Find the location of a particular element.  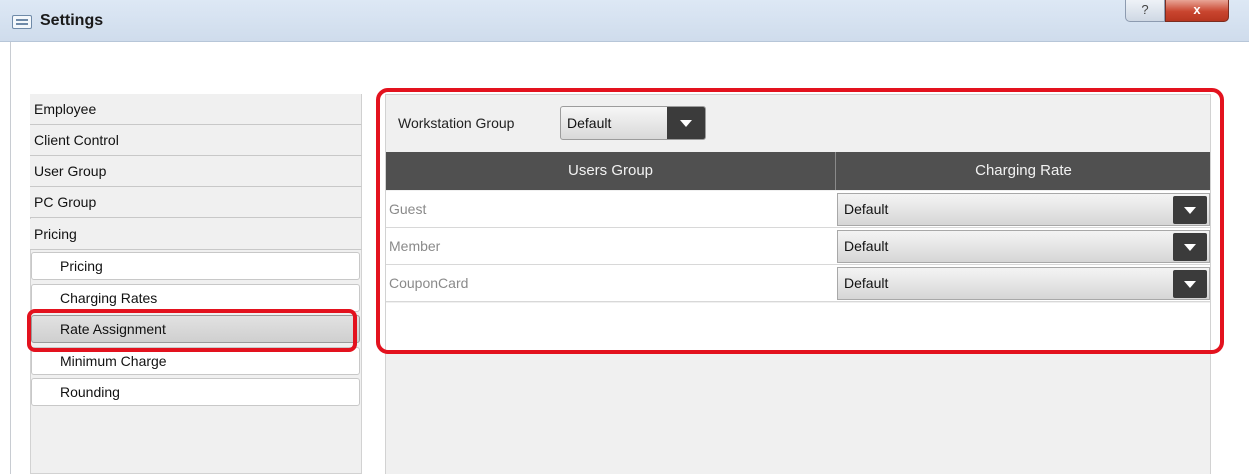

nav-item-user-group: User Group is located at coordinates (196, 171).